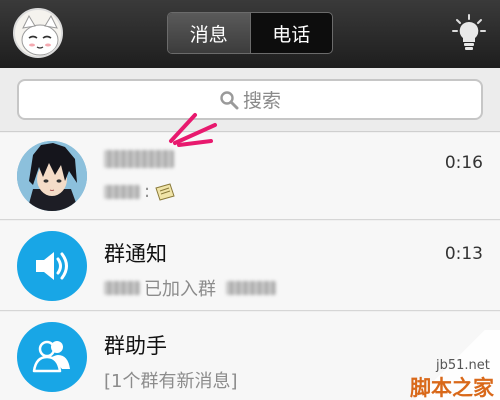 The image size is (500, 400). I want to click on preview-colon: :, so click(147, 191).